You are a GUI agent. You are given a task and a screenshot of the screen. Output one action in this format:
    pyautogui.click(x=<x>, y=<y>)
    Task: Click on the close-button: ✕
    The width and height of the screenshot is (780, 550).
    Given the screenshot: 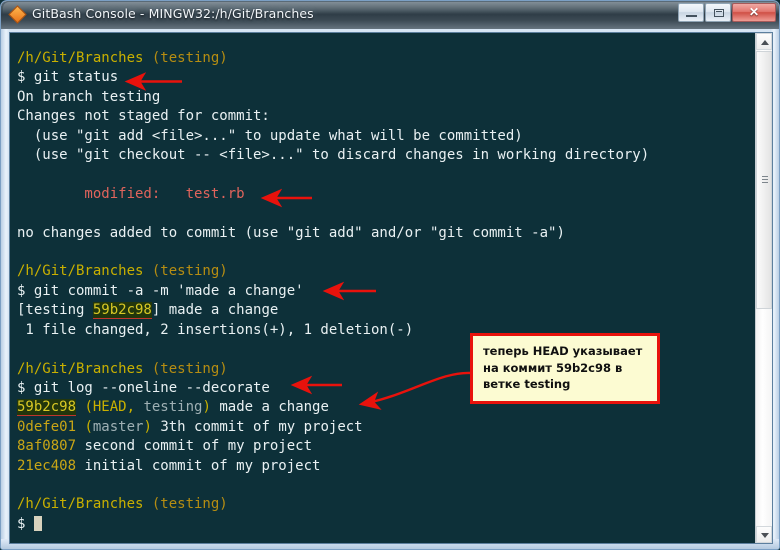 What is the action you would take?
    pyautogui.click(x=754, y=12)
    